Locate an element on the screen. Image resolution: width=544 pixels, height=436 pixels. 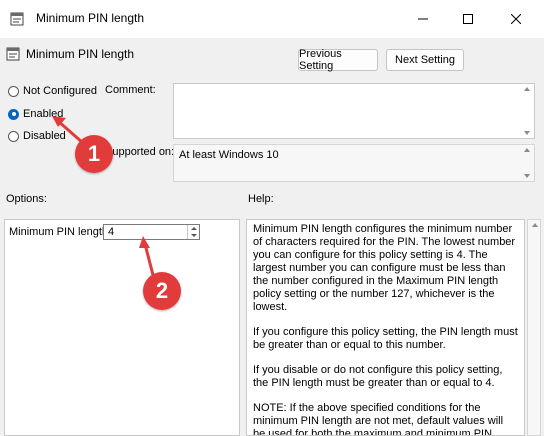
step-marker-2: 2 is located at coordinates (162, 291).